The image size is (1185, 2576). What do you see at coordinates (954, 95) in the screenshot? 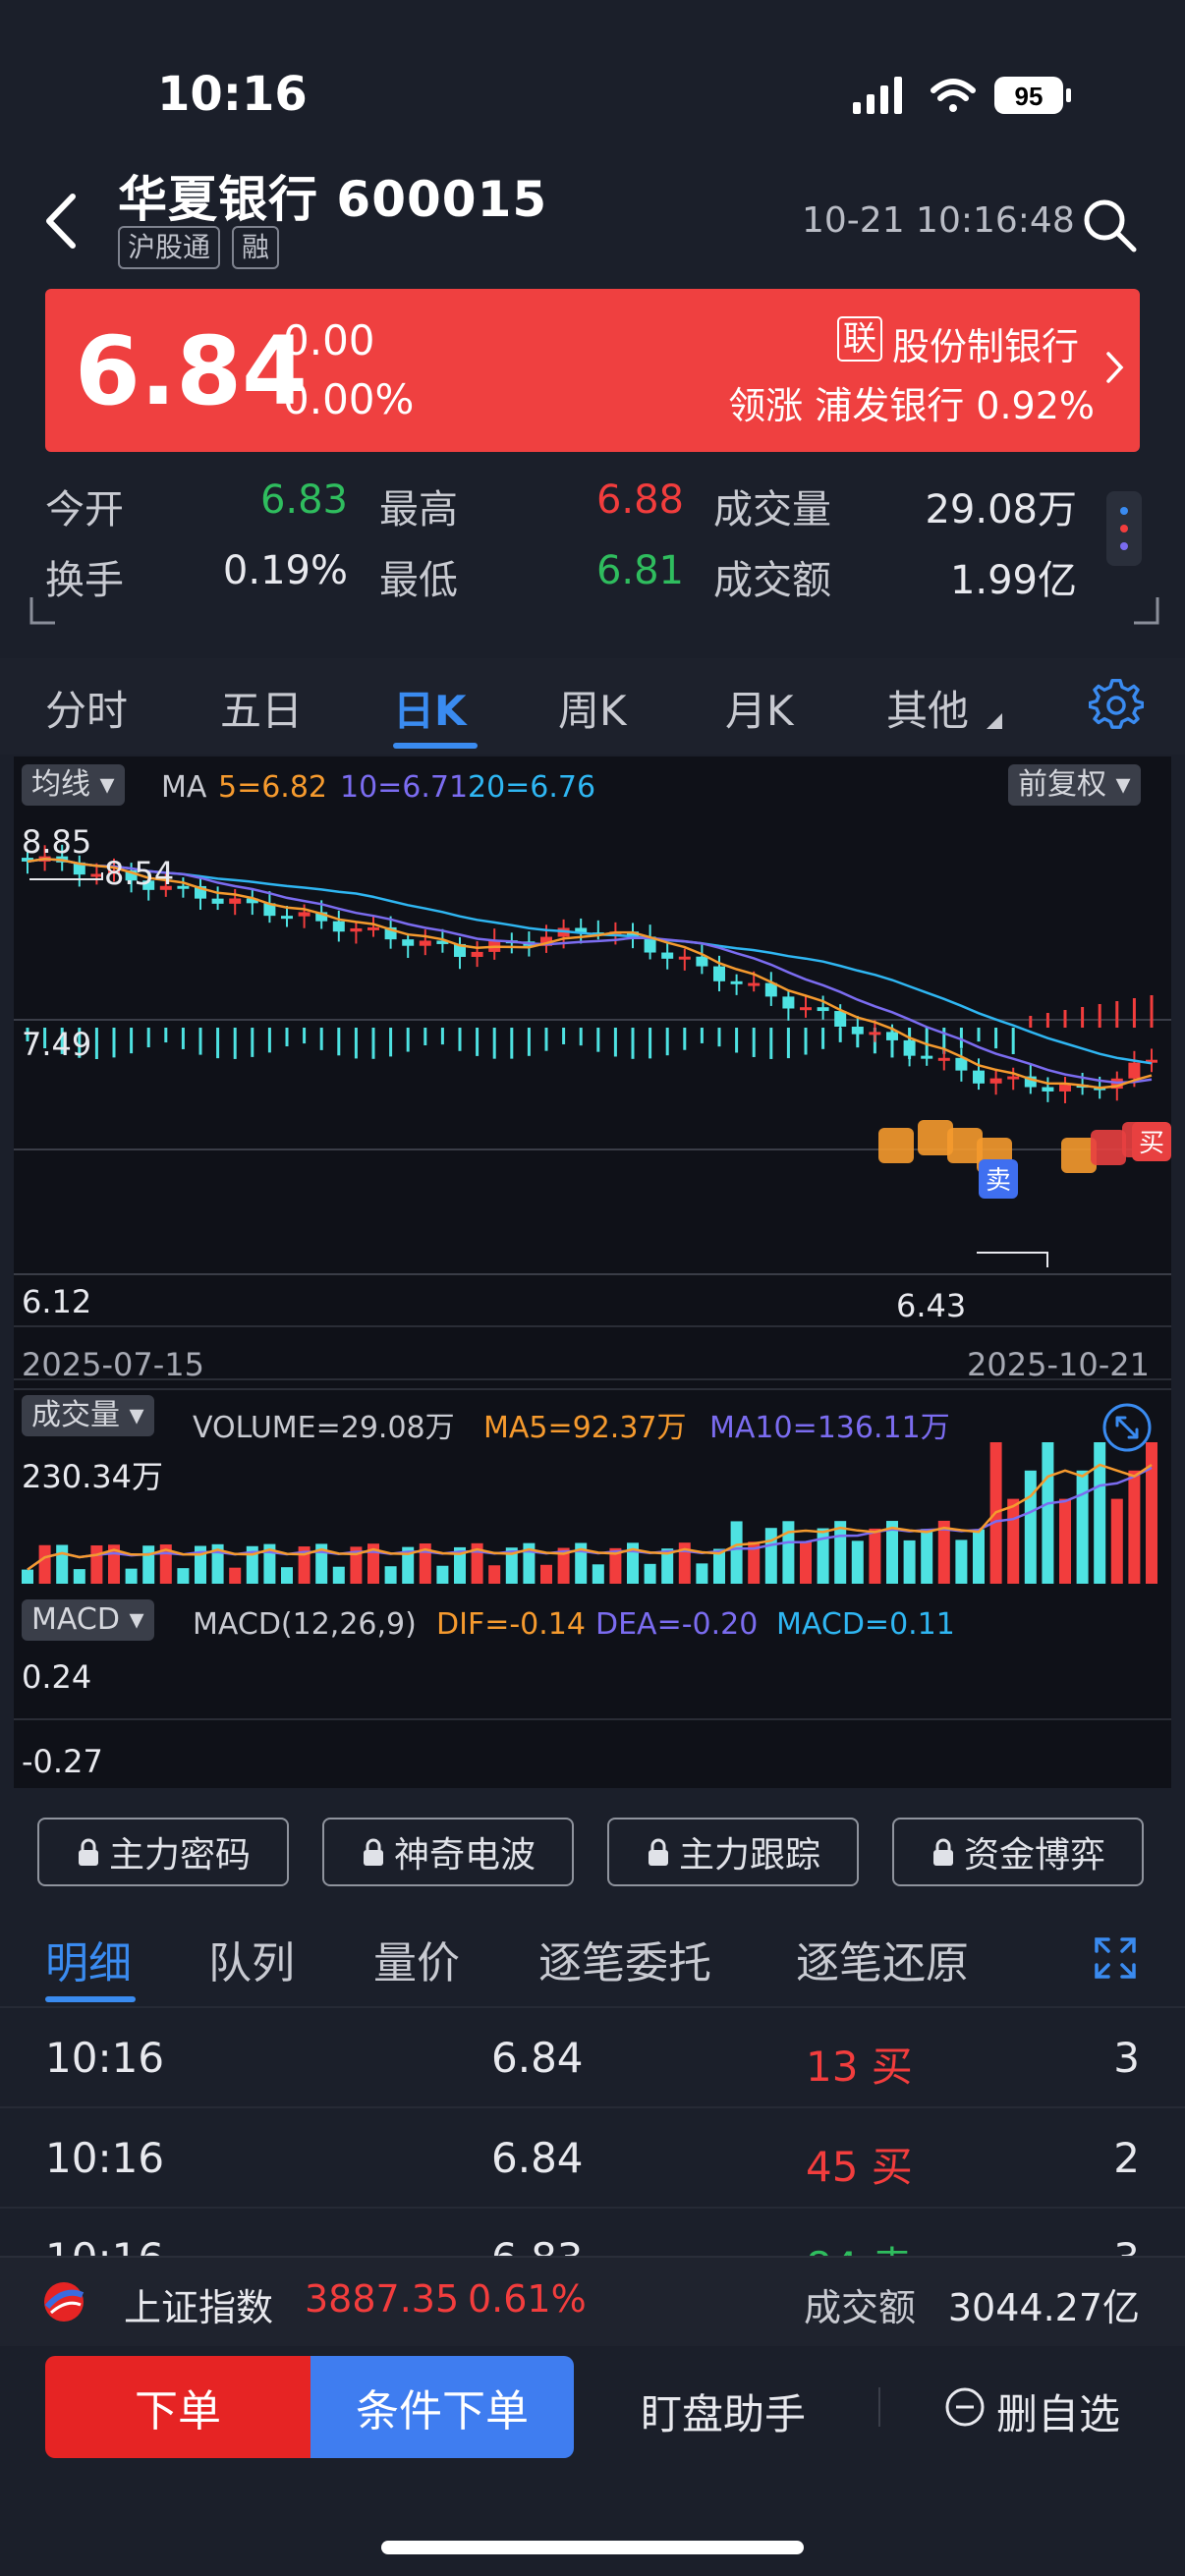
I see `wifi-icon` at bounding box center [954, 95].